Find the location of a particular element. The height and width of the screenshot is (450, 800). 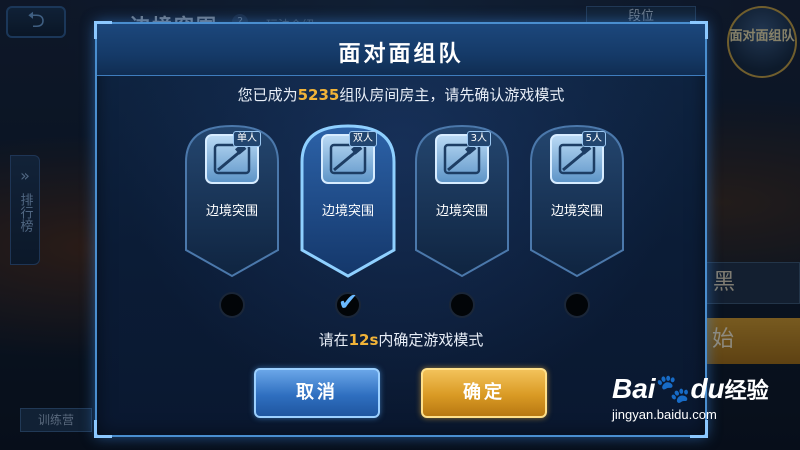

mode-radio-3p is located at coordinates (462, 305).